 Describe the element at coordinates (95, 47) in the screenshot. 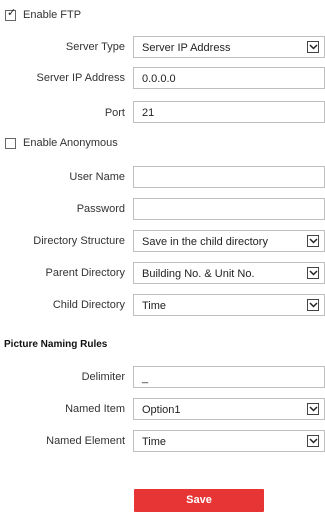

I see `server-type-label: Server Type` at that location.